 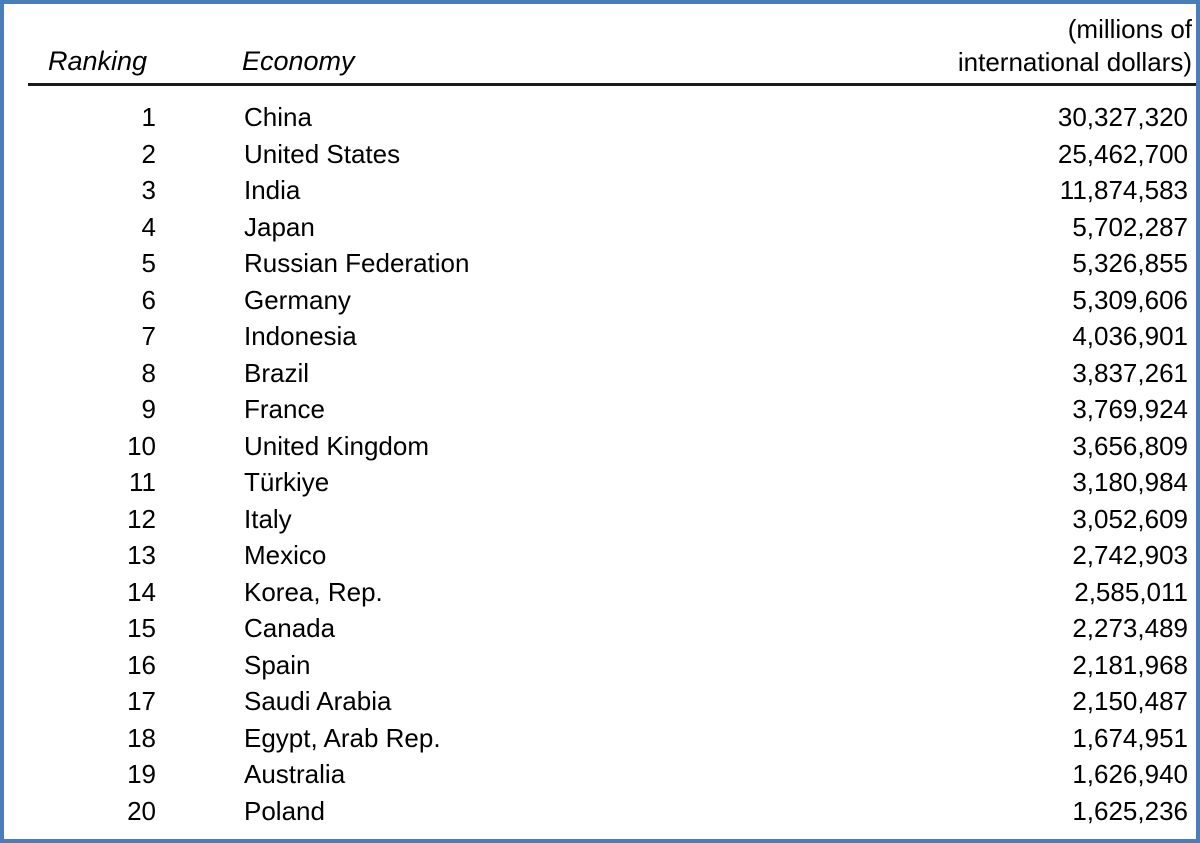 I want to click on cell-economy: India, so click(x=272, y=190).